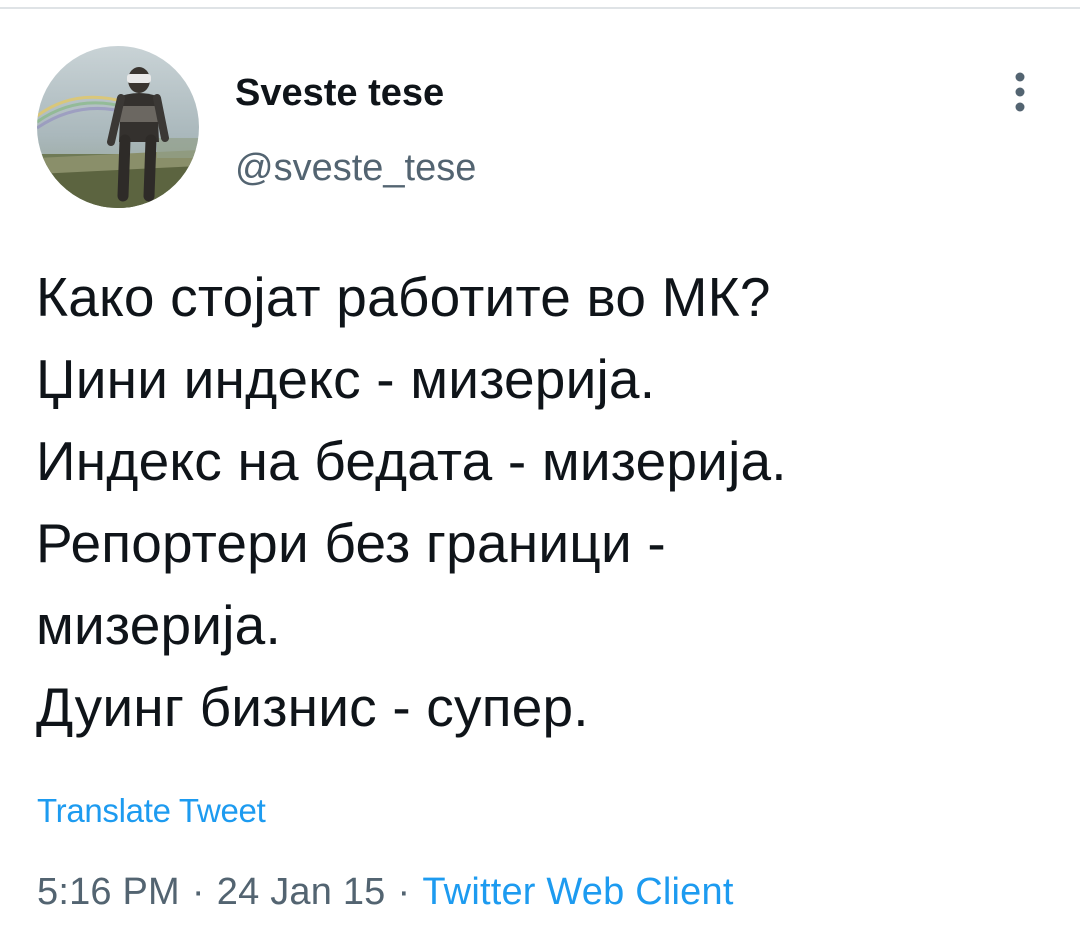 This screenshot has width=1080, height=927. What do you see at coordinates (158, 625) in the screenshot?
I see `tweet-text-line: мизерија.` at bounding box center [158, 625].